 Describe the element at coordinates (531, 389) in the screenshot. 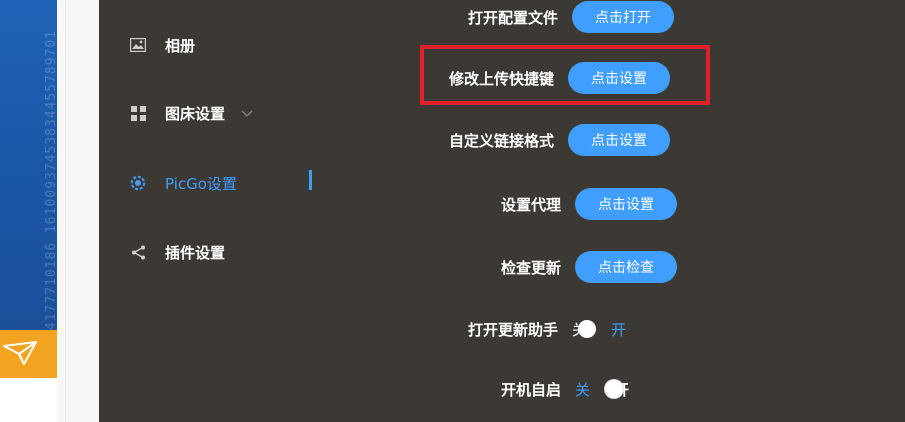

I see `setting-label: 开机自启` at that location.